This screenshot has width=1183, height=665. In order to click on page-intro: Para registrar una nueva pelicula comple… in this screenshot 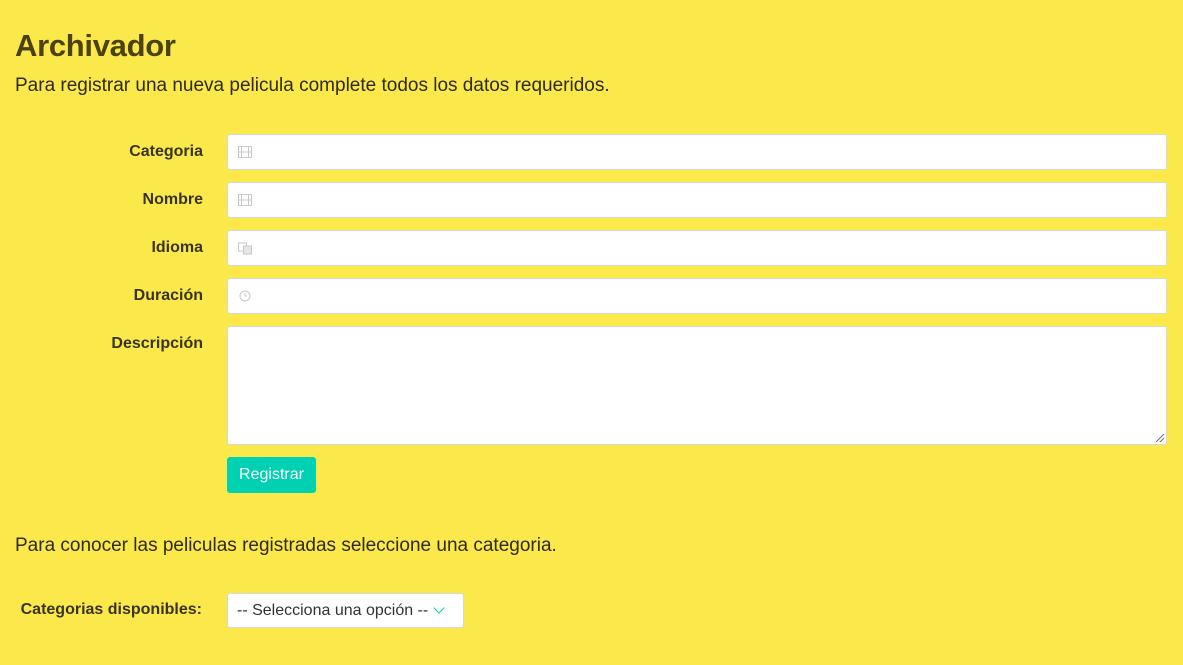, I will do `click(312, 85)`.